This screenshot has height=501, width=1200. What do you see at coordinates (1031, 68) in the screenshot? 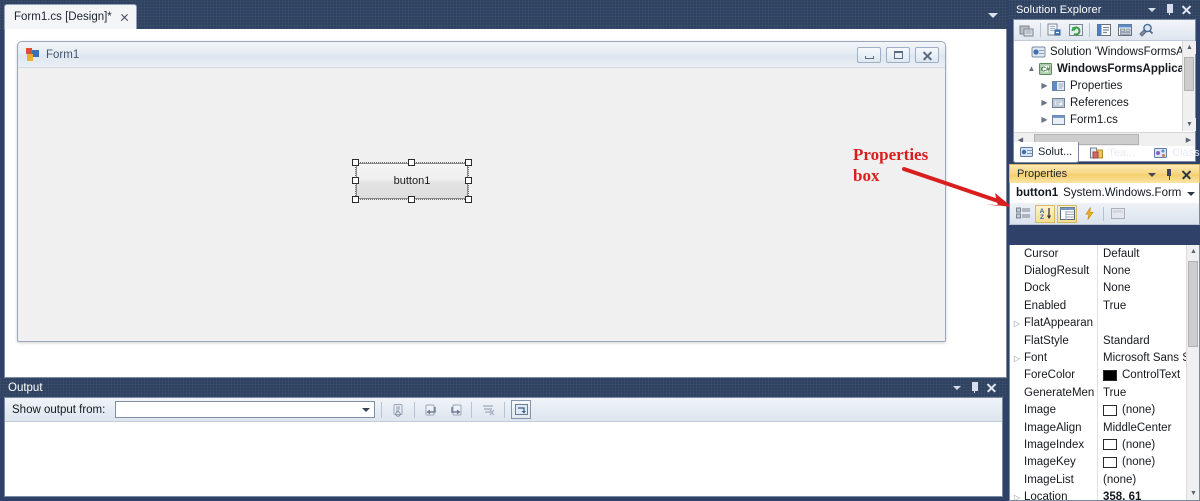
I see `collapse-expander-icon: ▲` at bounding box center [1031, 68].